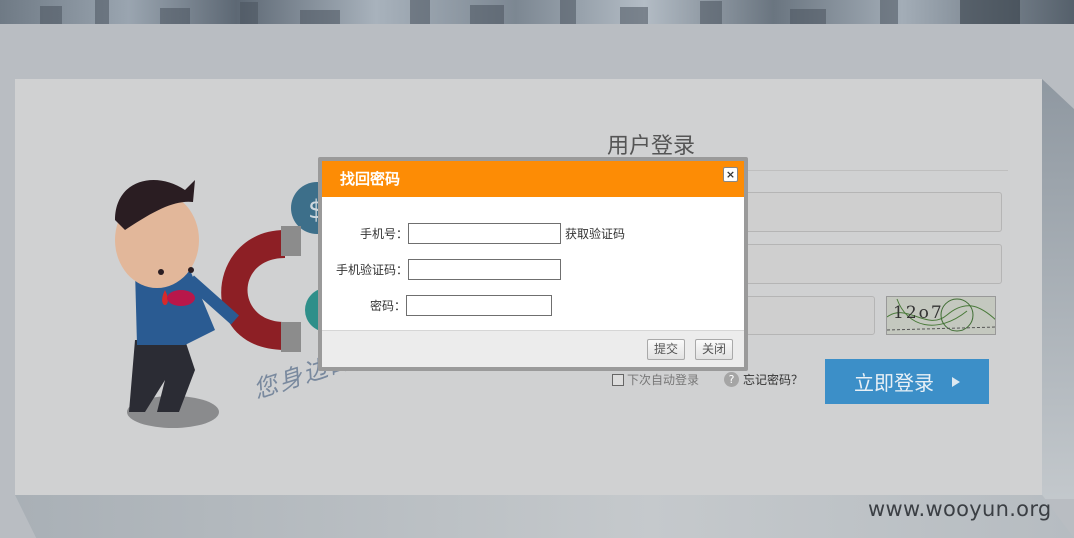 Image resolution: width=1074 pixels, height=538 pixels. Describe the element at coordinates (663, 380) in the screenshot. I see `remember-label: 下次自动登录` at that location.